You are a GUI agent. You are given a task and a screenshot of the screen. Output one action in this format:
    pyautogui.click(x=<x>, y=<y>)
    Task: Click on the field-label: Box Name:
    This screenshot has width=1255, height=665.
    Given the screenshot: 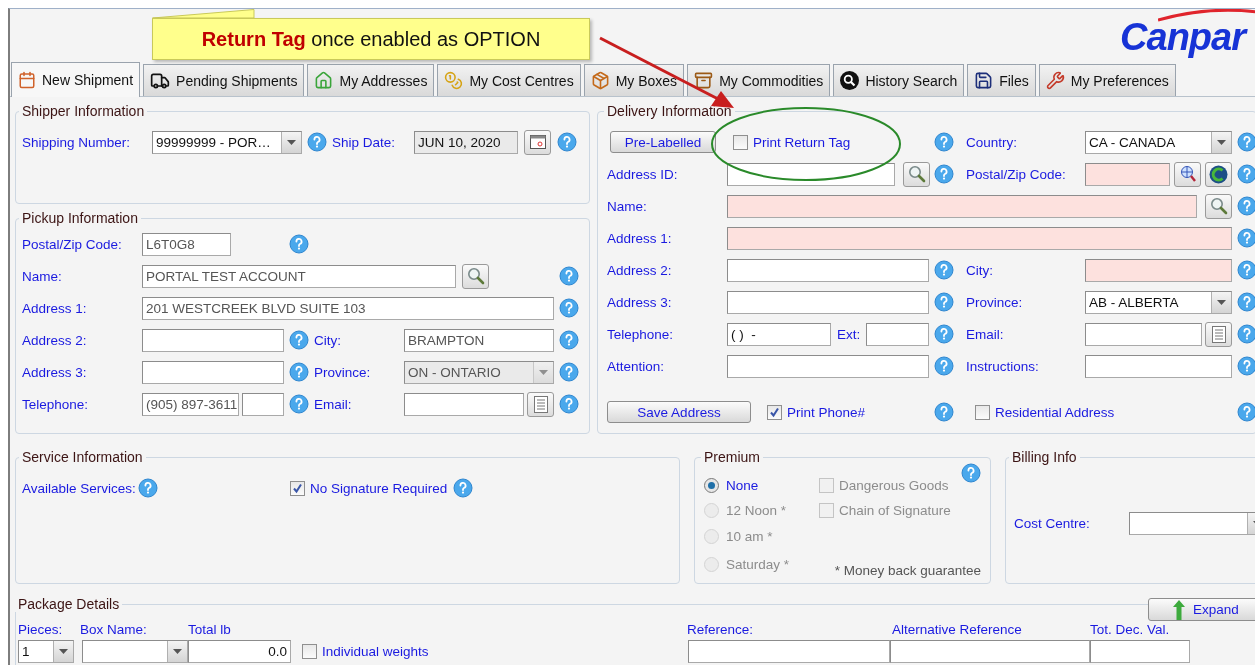 What is the action you would take?
    pyautogui.click(x=113, y=629)
    